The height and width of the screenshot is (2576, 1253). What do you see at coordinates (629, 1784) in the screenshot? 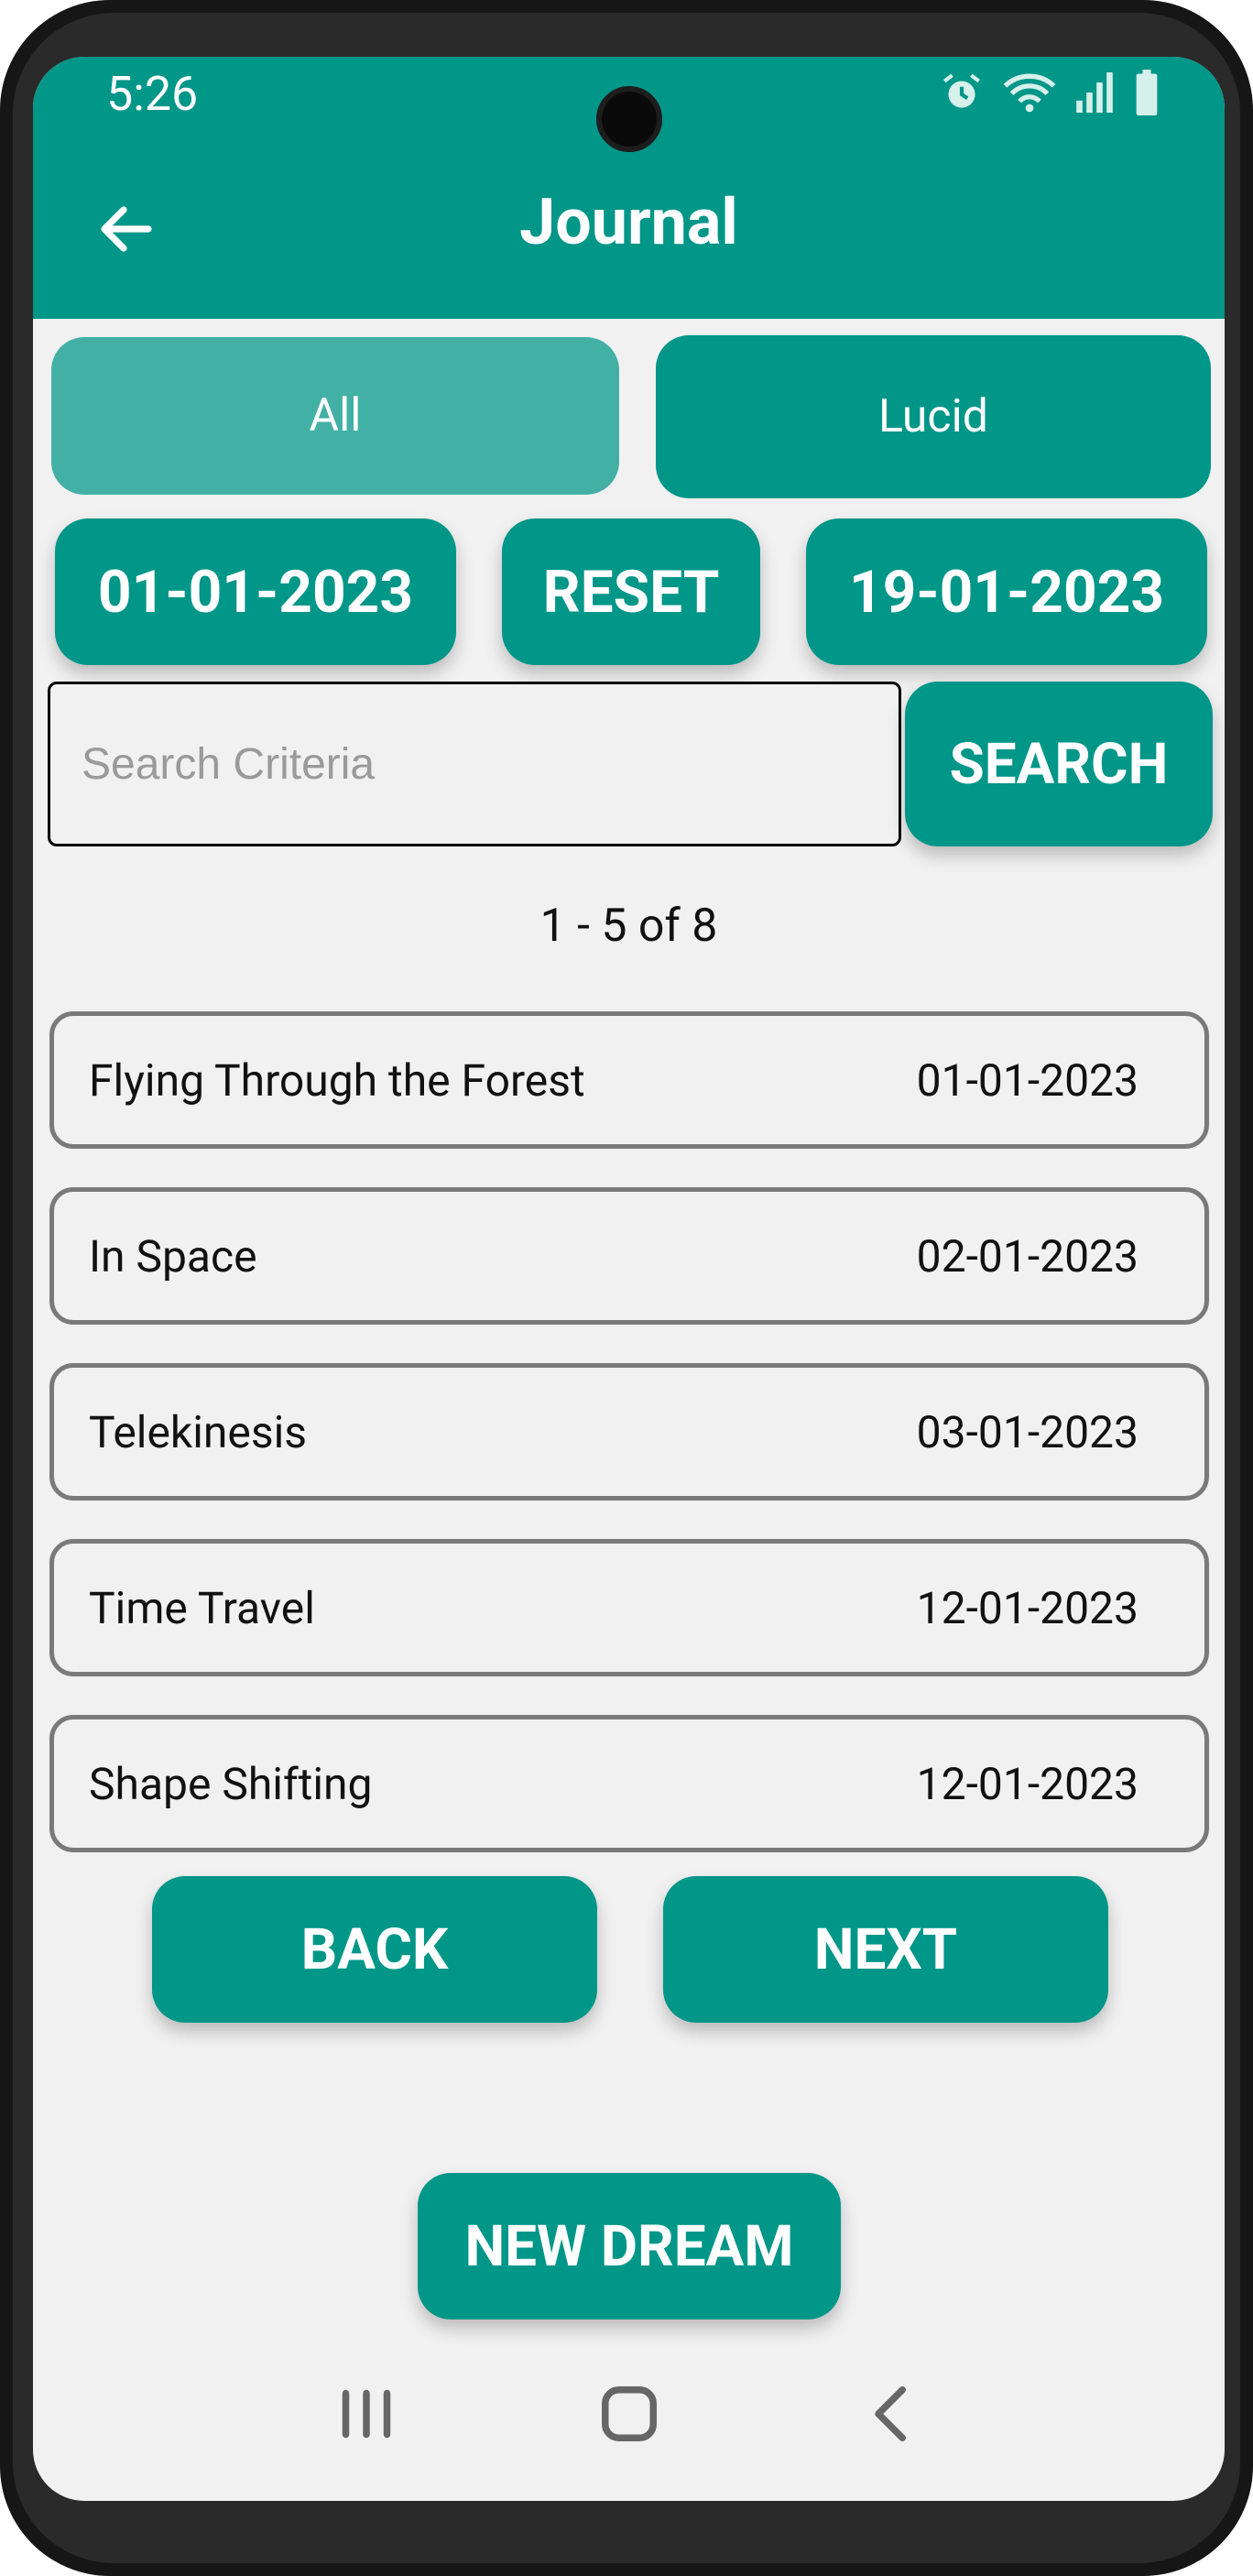
I see `dream-entry: Shape Shifting 12-01-2023` at bounding box center [629, 1784].